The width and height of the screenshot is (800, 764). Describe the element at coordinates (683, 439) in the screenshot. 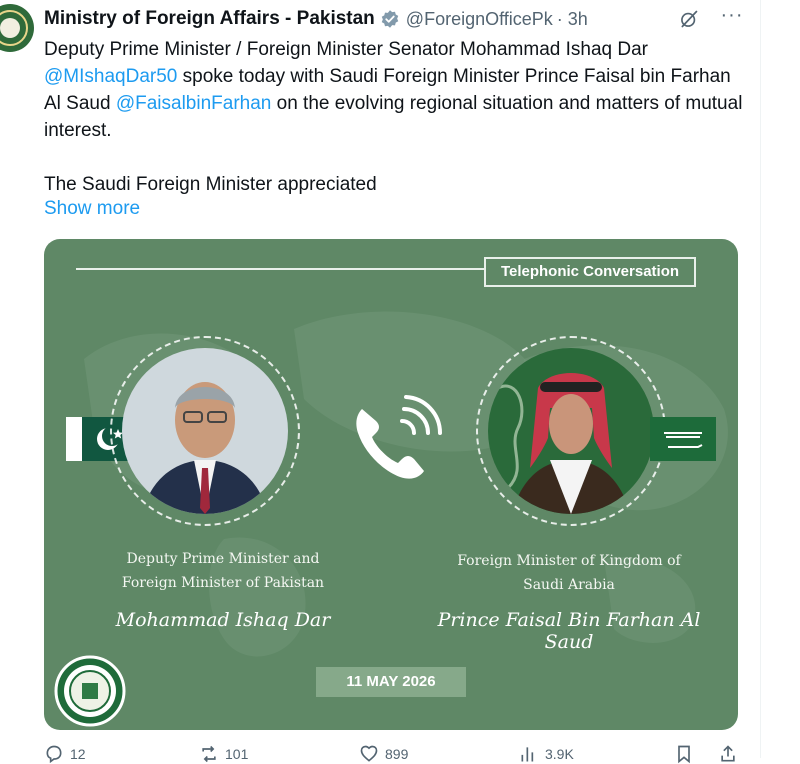

I see `saudi-flag-icon` at that location.